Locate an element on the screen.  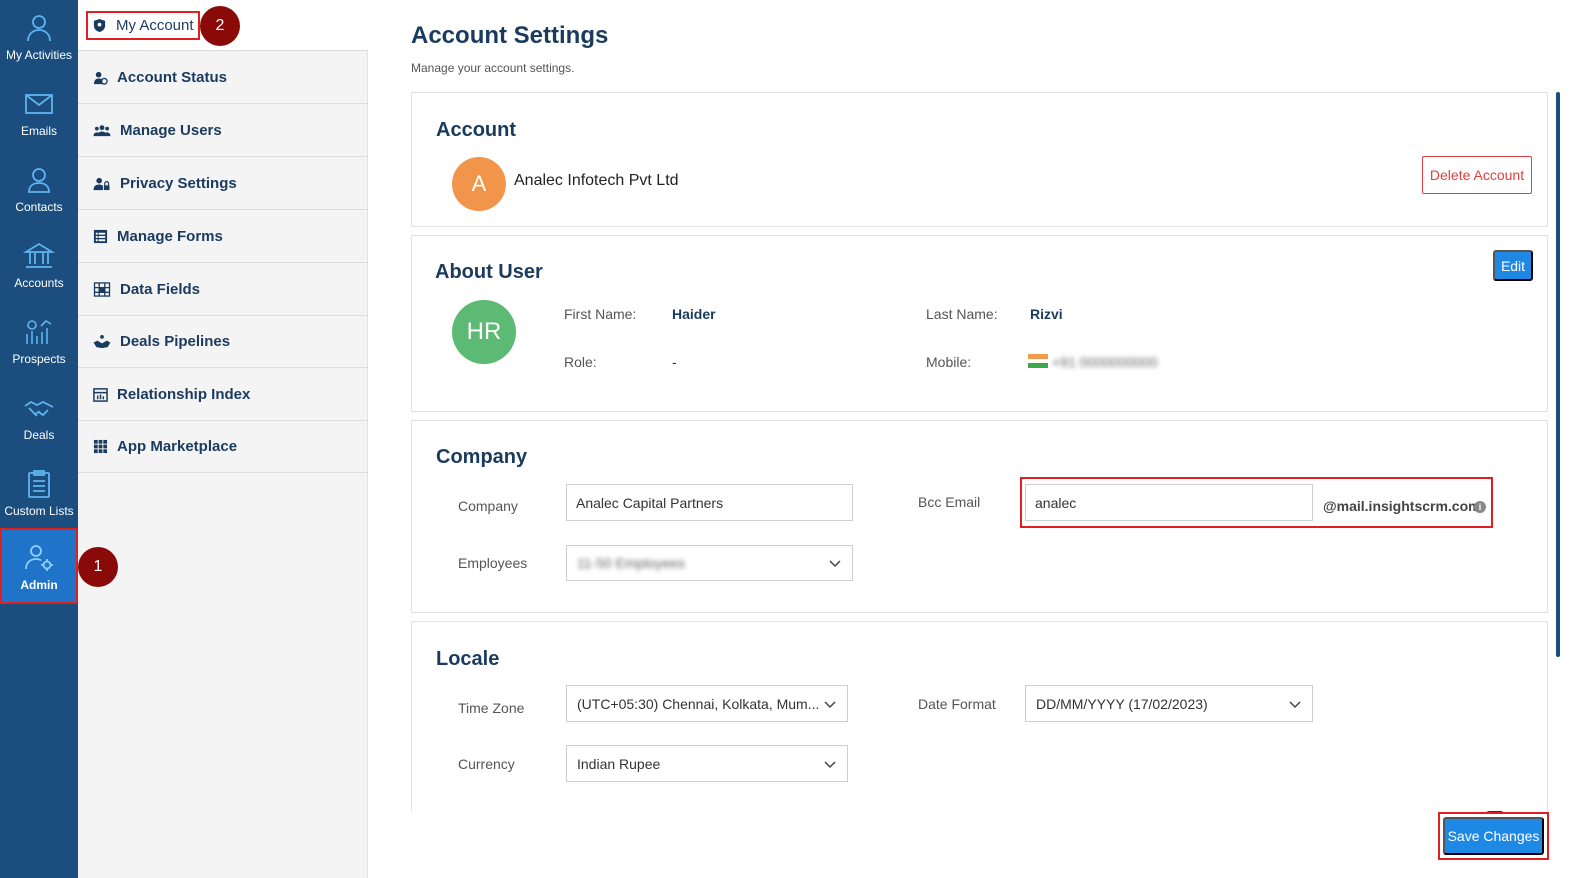
company-input is located at coordinates (709, 502).